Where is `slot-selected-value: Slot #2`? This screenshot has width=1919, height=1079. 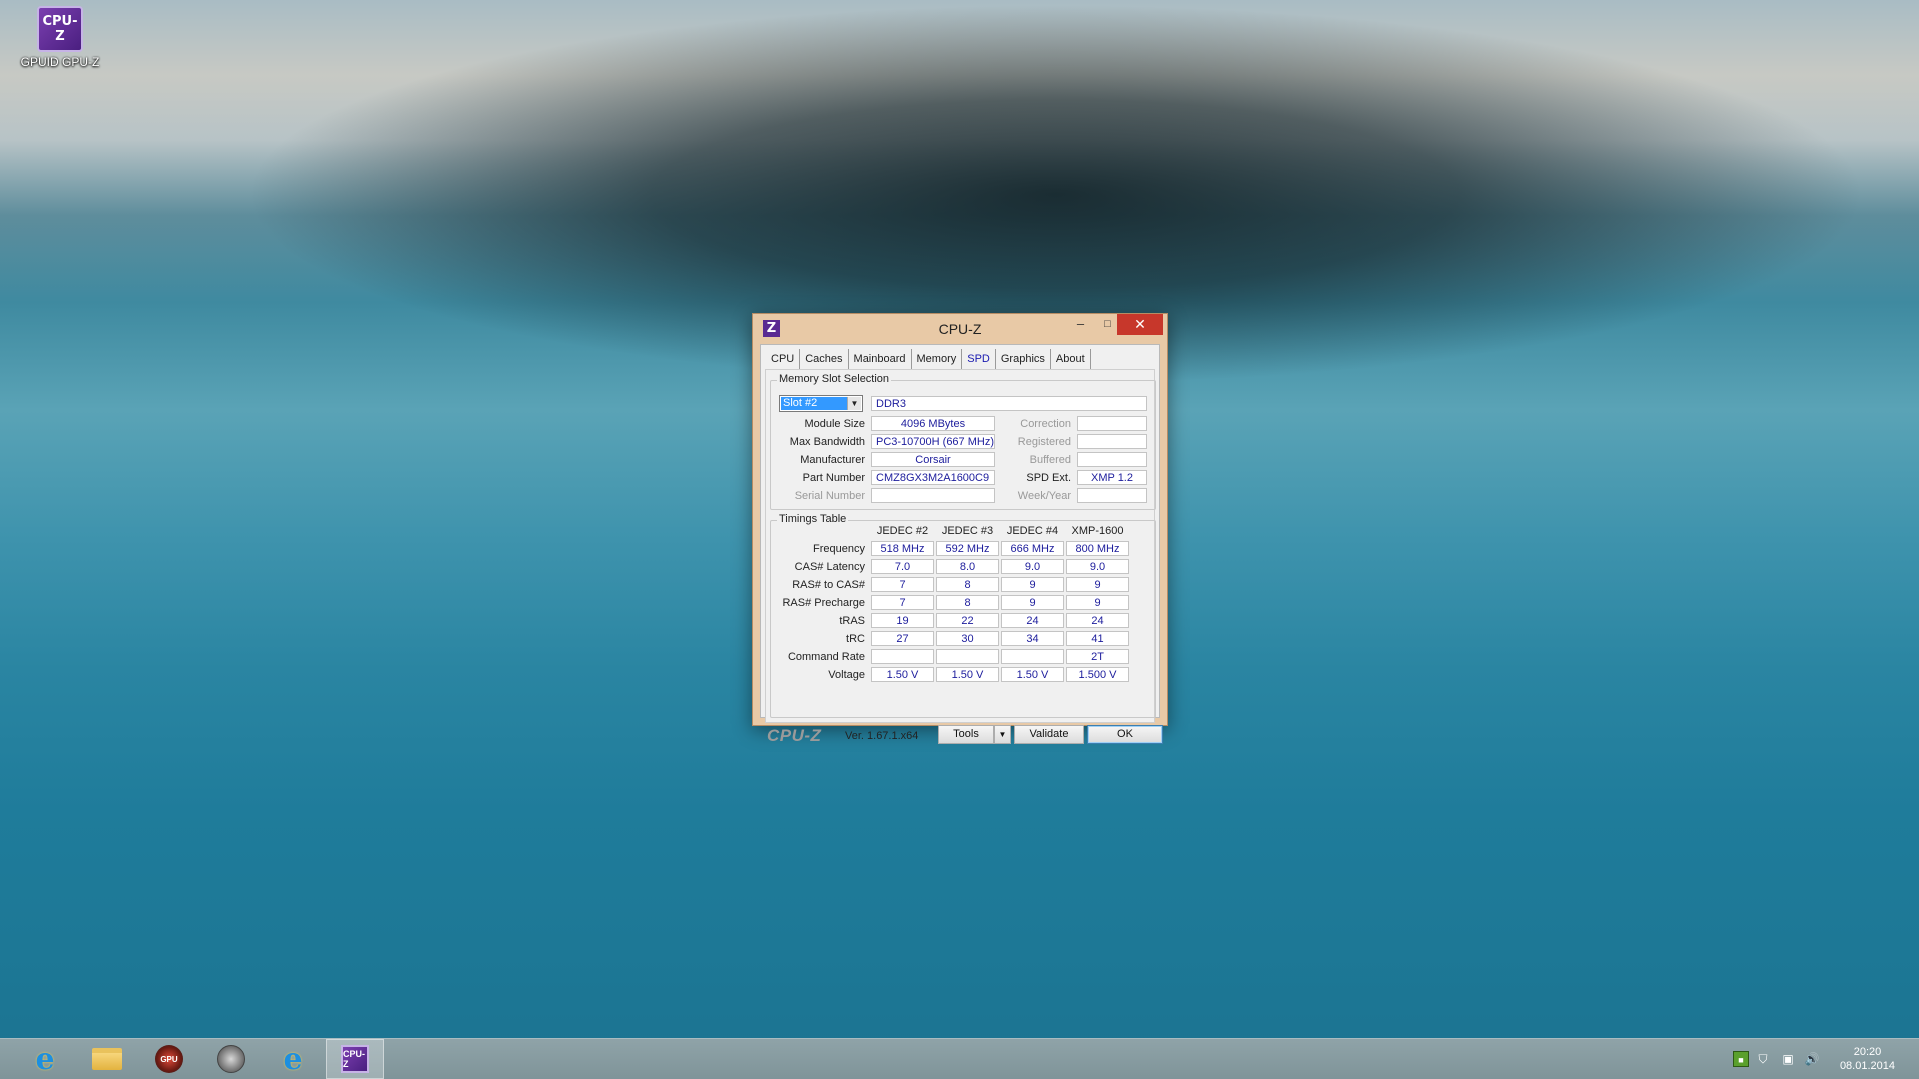
slot-selected-value: Slot #2 is located at coordinates (814, 403).